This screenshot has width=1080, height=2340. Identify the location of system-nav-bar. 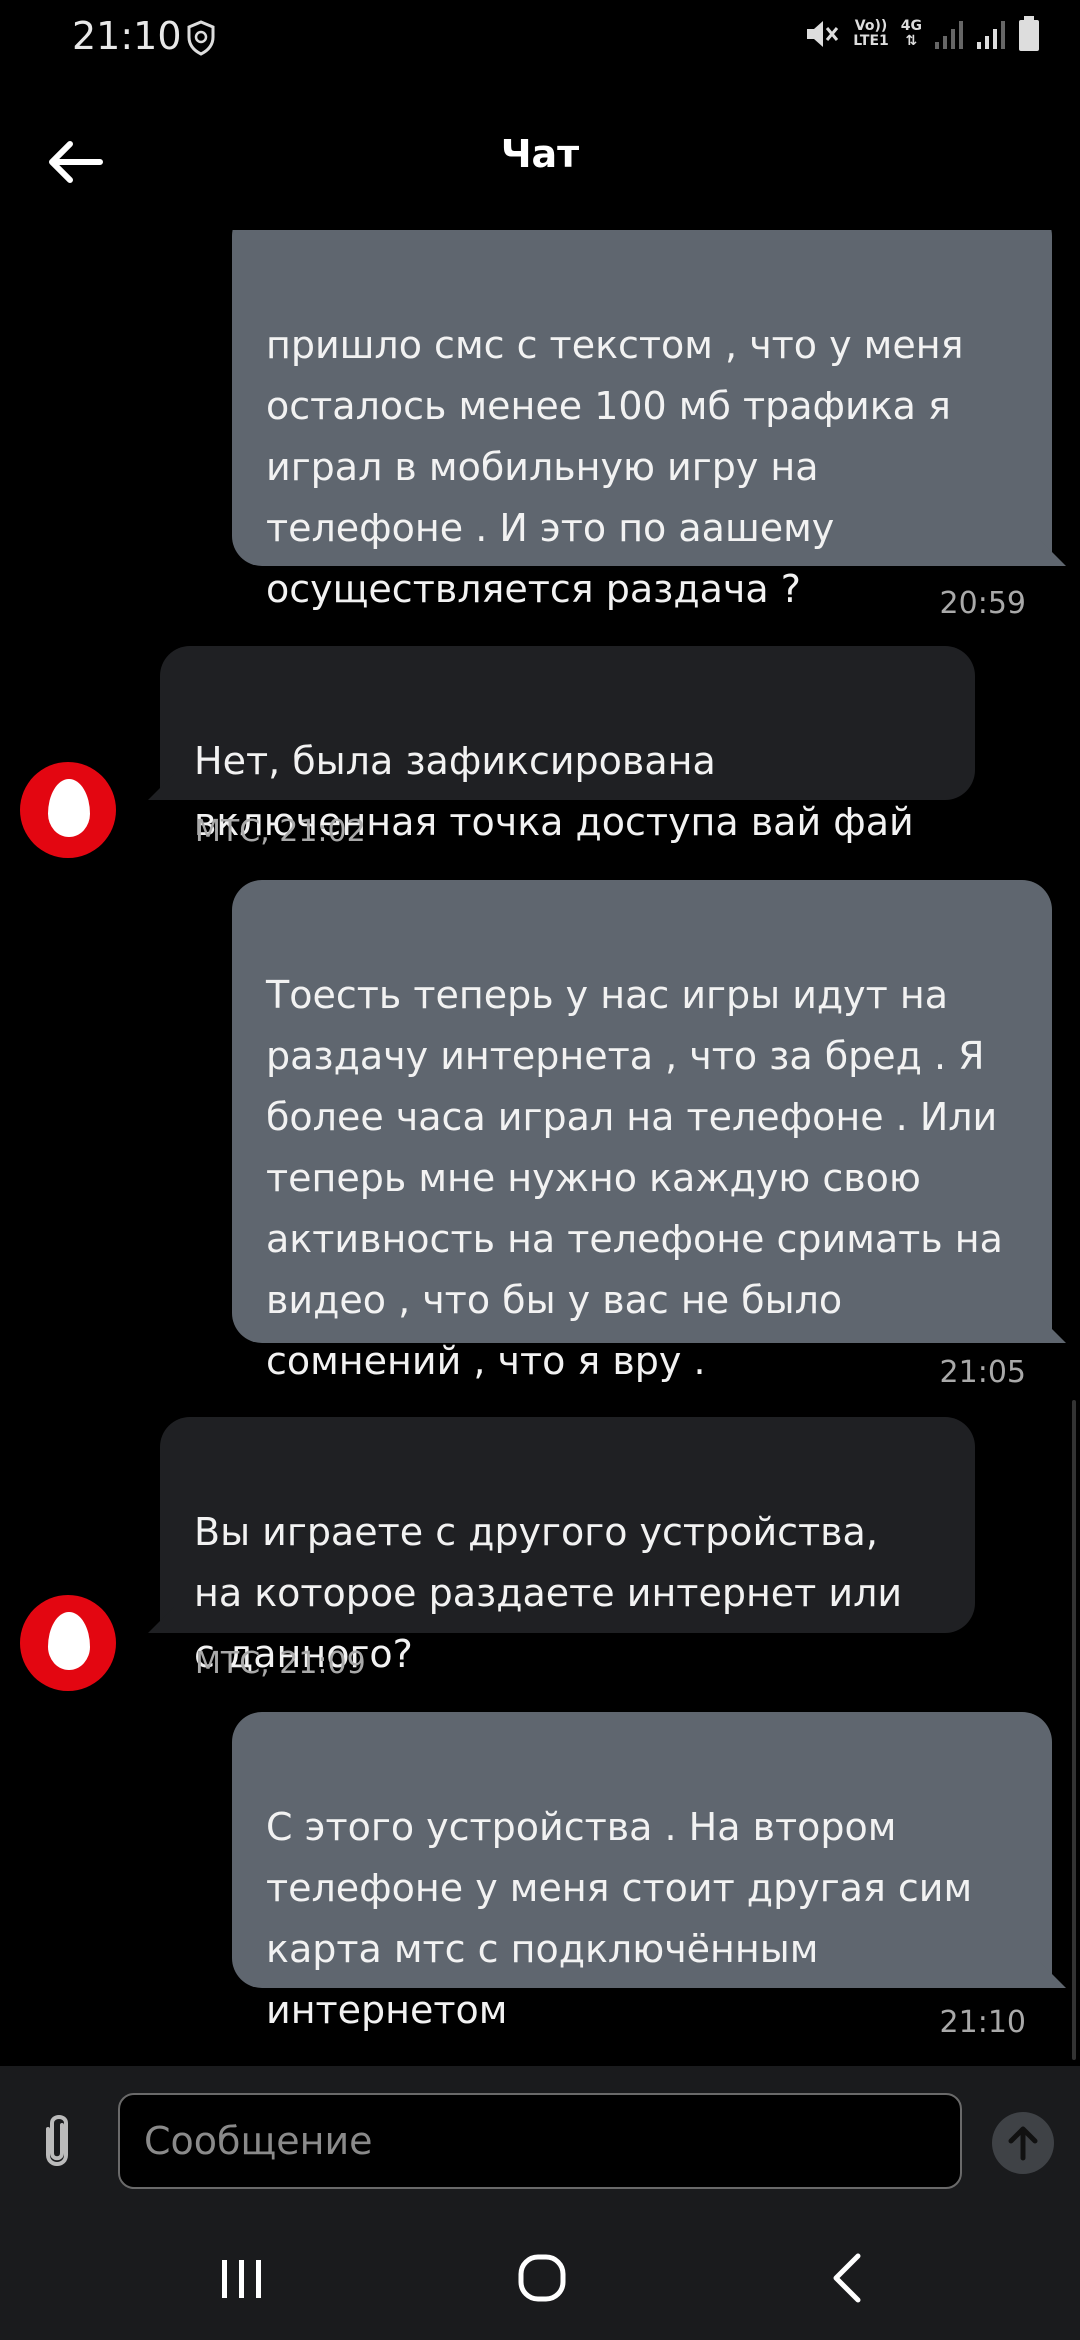
(540, 2278).